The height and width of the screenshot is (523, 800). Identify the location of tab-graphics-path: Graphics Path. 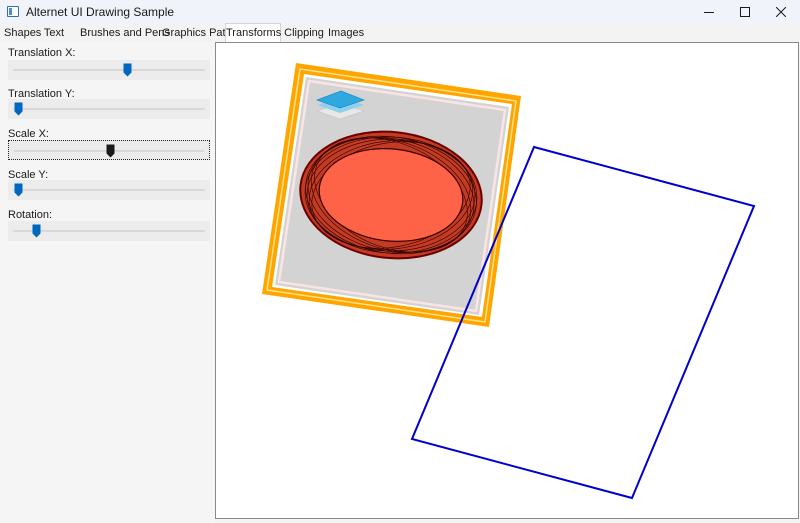
(197, 33).